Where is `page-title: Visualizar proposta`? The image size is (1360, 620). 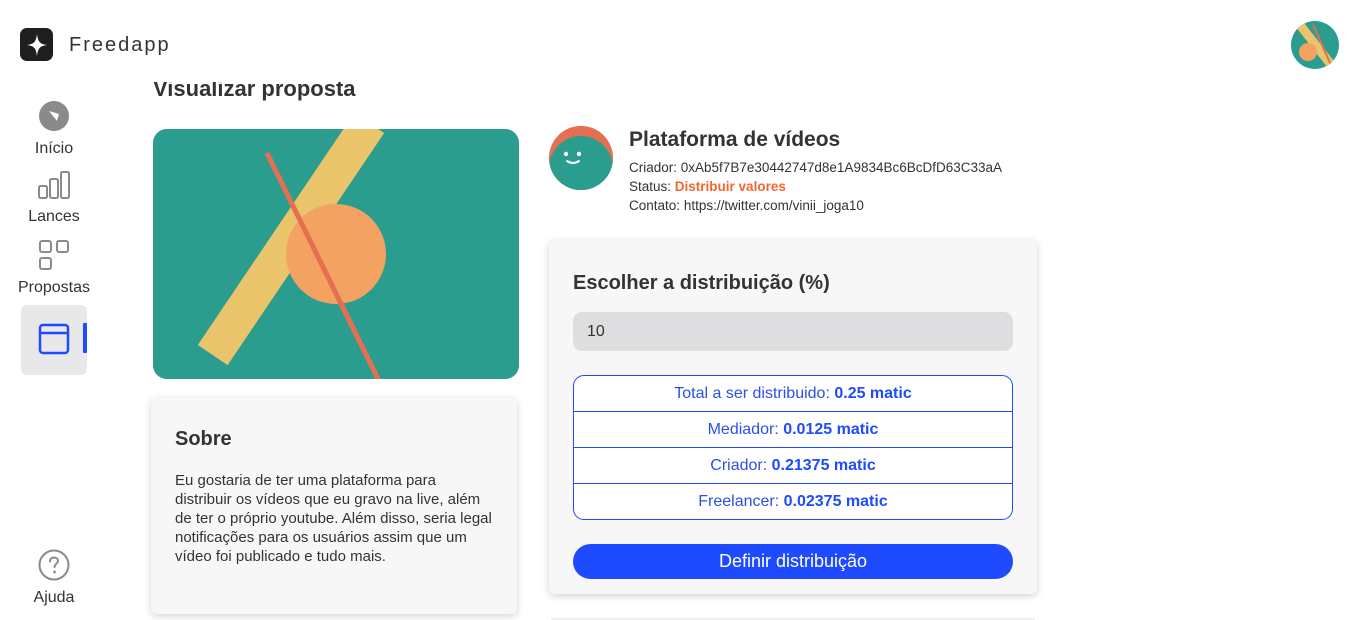 page-title: Visualizar proposta is located at coordinates (254, 91).